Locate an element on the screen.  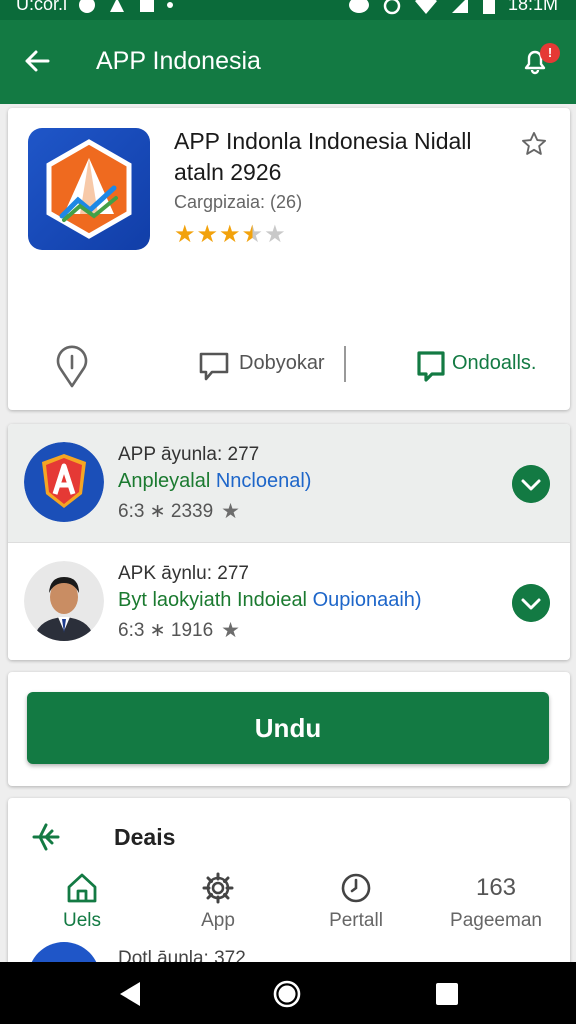
section-title: Deais is located at coordinates (145, 837).